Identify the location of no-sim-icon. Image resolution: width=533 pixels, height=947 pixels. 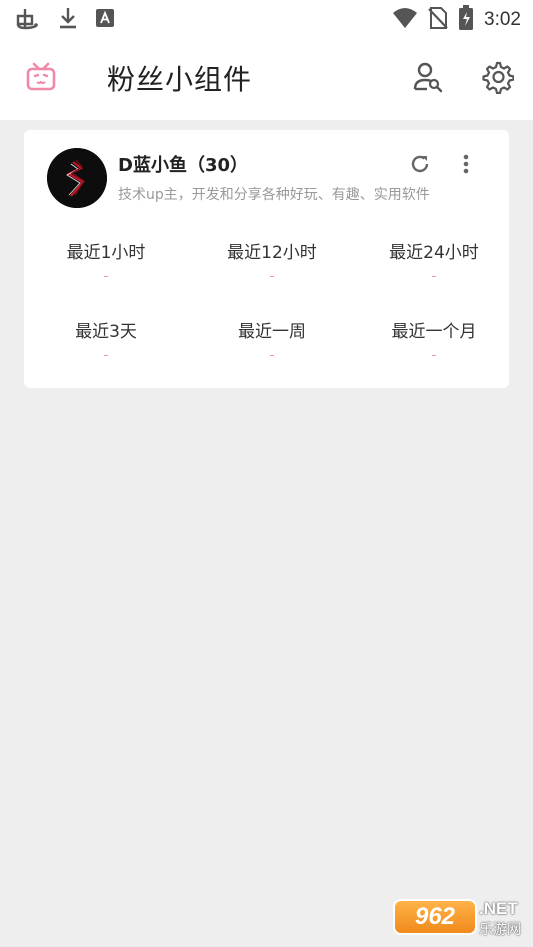
(438, 20).